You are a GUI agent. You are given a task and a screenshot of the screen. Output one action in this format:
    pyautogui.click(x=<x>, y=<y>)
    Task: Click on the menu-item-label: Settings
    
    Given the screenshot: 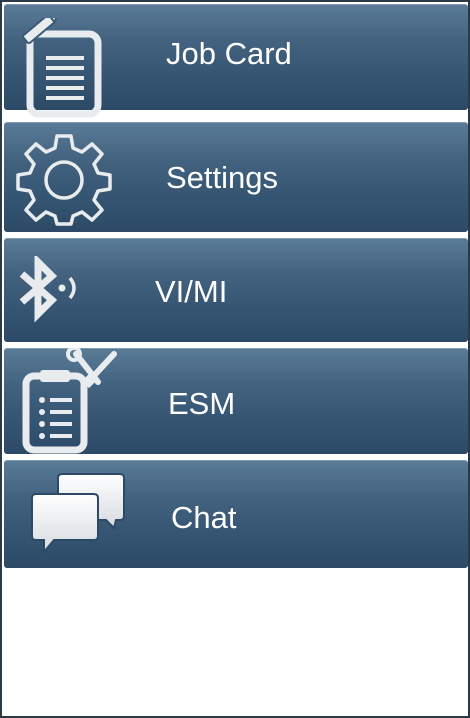 What is the action you would take?
    pyautogui.click(x=222, y=177)
    